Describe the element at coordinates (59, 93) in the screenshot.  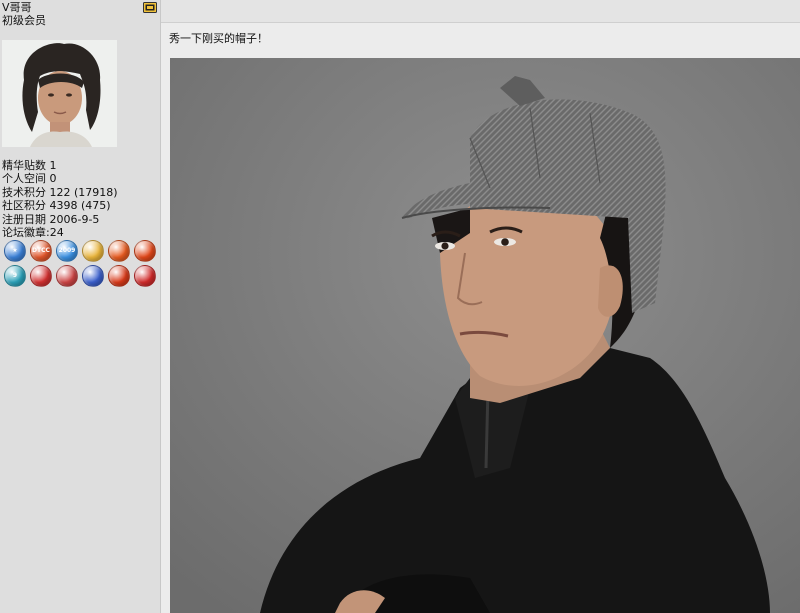
I see `avatar` at that location.